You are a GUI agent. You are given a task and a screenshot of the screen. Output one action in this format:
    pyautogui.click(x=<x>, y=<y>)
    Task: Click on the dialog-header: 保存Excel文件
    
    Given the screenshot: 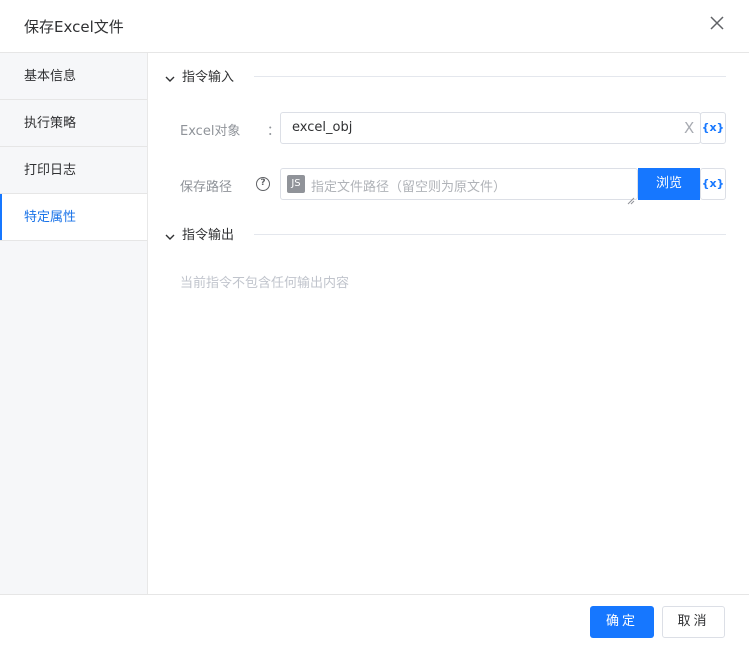 What is the action you would take?
    pyautogui.click(x=374, y=26)
    